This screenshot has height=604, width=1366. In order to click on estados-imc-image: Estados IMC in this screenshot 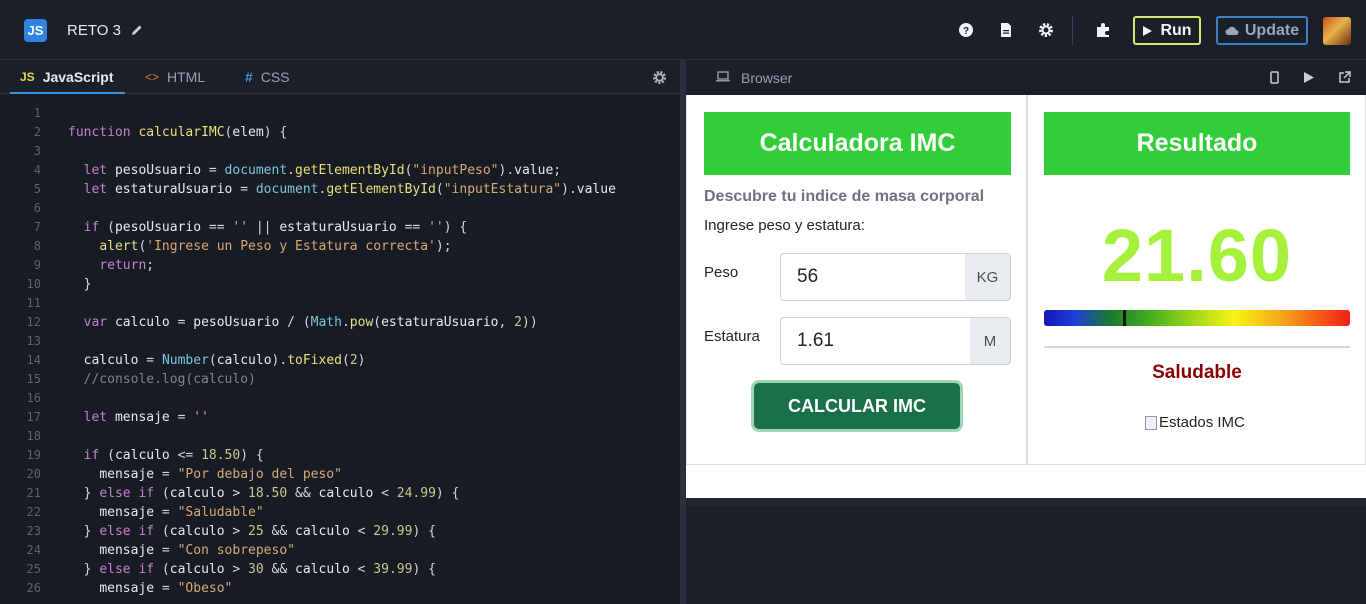, I will do `click(1195, 422)`.